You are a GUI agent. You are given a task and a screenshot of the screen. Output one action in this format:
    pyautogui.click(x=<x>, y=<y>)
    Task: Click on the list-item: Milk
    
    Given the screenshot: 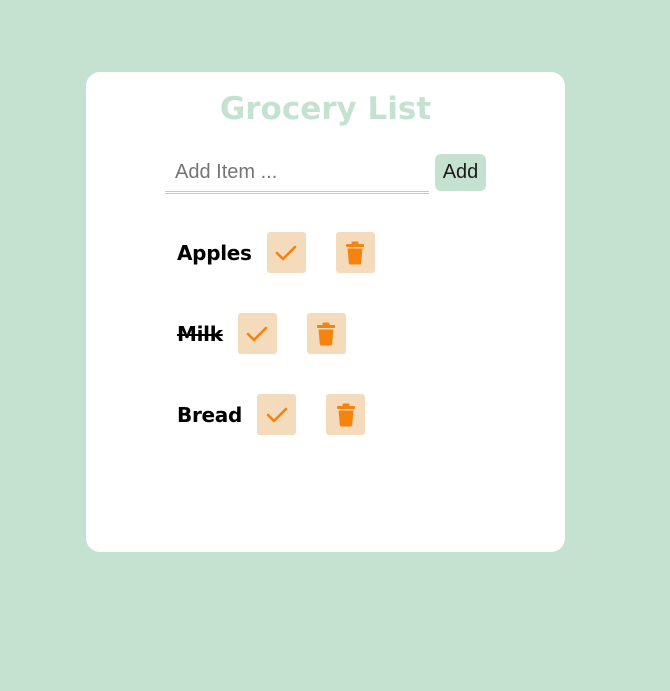 What is the action you would take?
    pyautogui.click(x=357, y=333)
    